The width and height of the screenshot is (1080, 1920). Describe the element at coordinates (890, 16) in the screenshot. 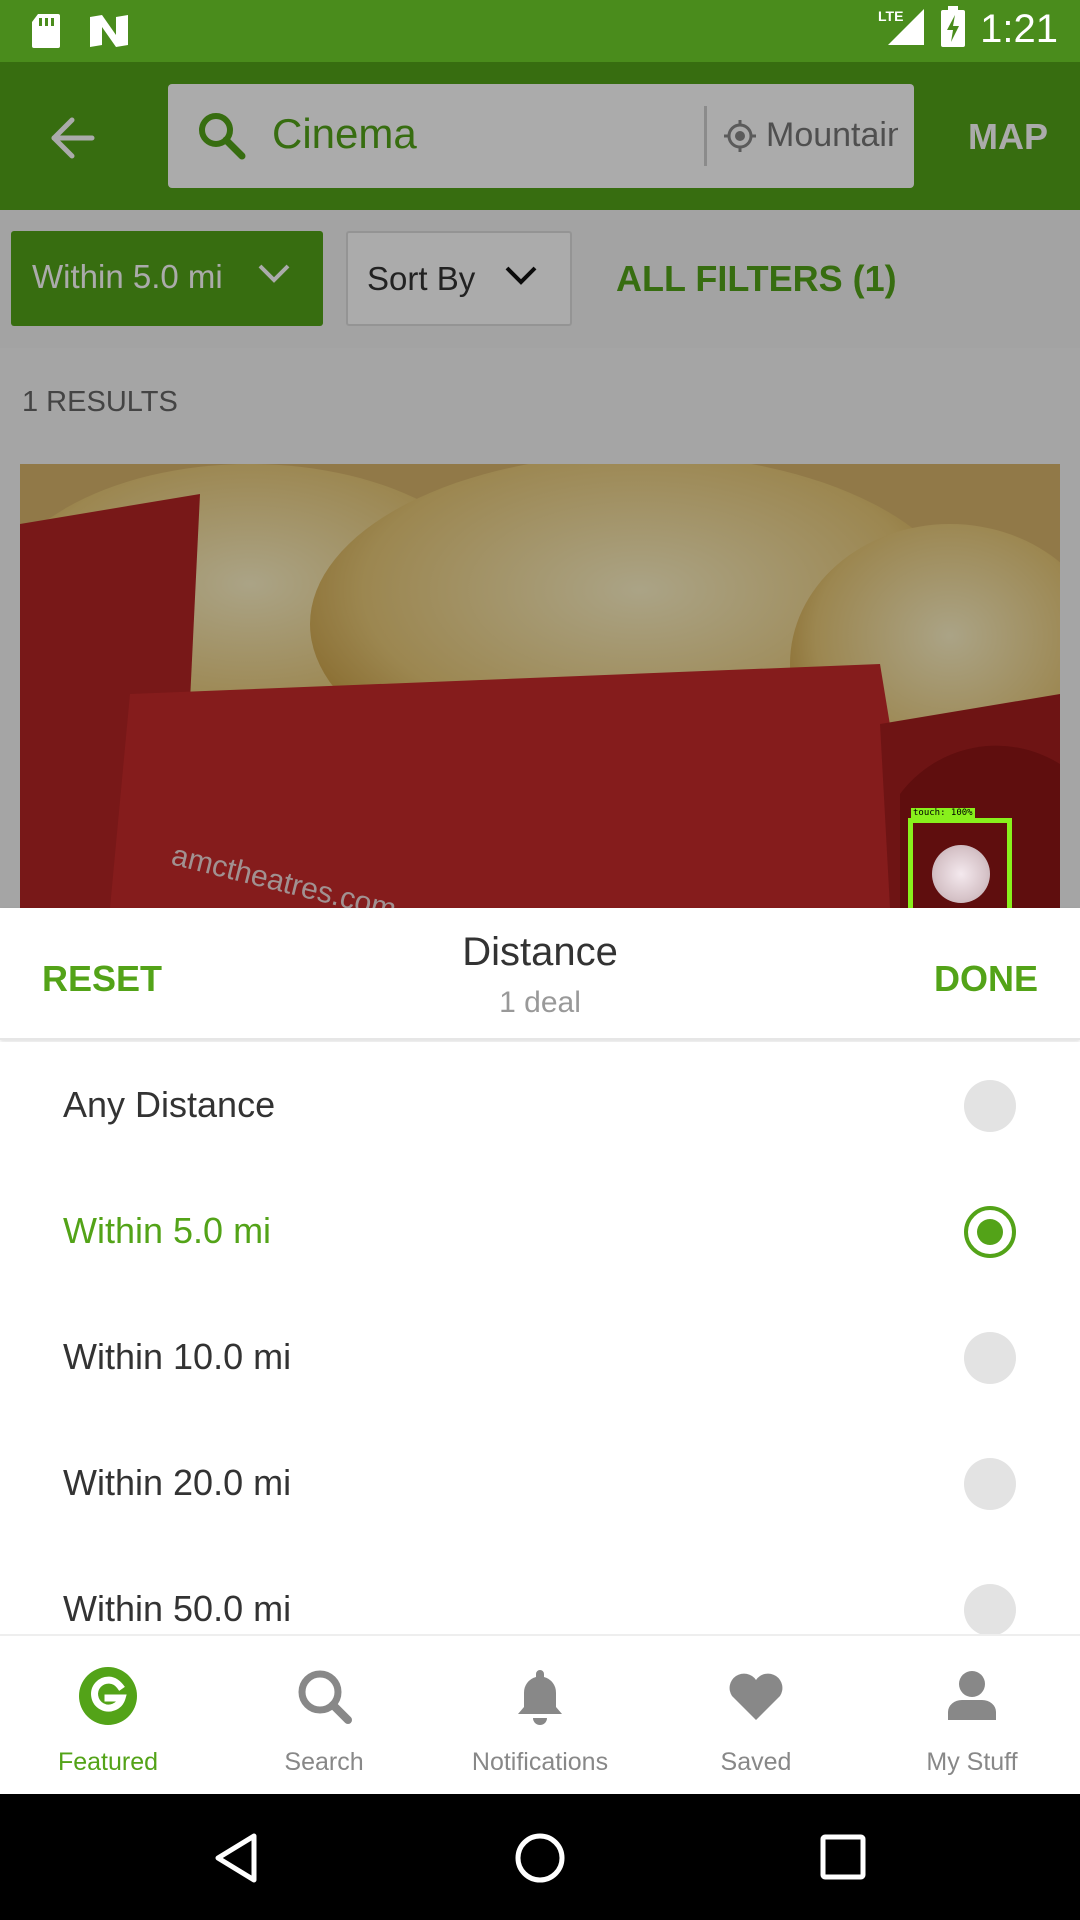

I see `svg-text: LTE` at that location.